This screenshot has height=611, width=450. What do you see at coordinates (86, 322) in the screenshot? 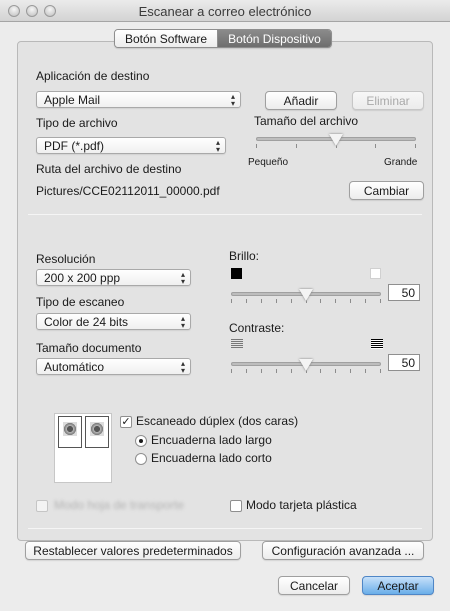
I see `scan-type-value: Color de 24 bits` at bounding box center [86, 322].